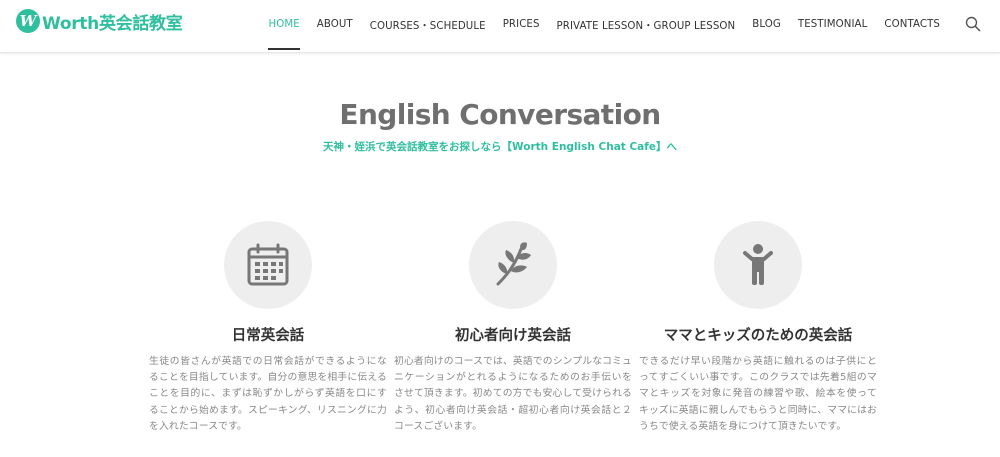 This screenshot has height=457, width=1000. I want to click on nav-private-group-lesson: PRIVATE LESSON・GROUP LESSON, so click(646, 24).